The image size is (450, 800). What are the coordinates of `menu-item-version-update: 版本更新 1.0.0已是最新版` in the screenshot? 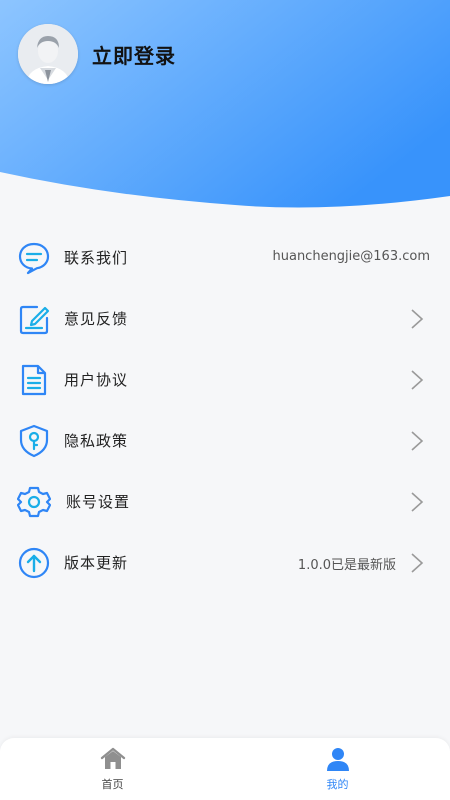 It's located at (225, 562).